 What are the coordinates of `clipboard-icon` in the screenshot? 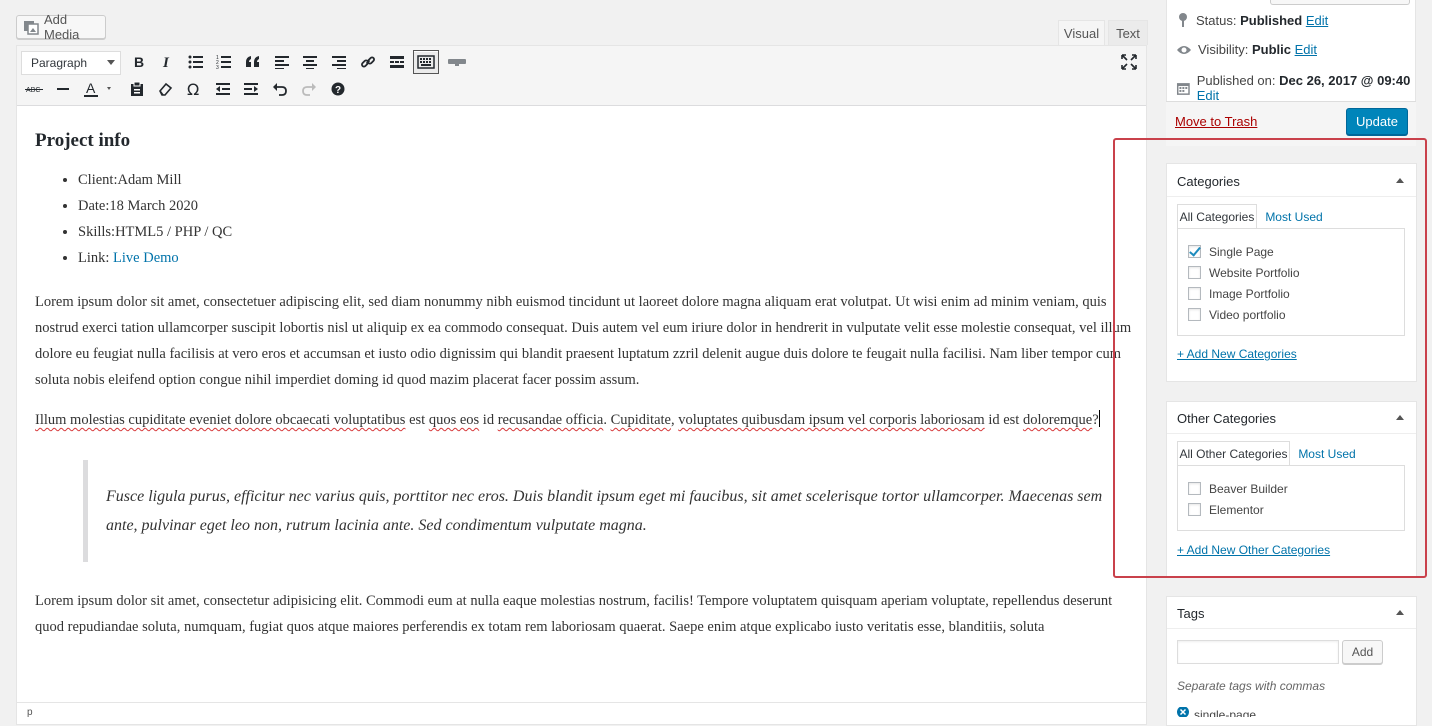 It's located at (137, 88).